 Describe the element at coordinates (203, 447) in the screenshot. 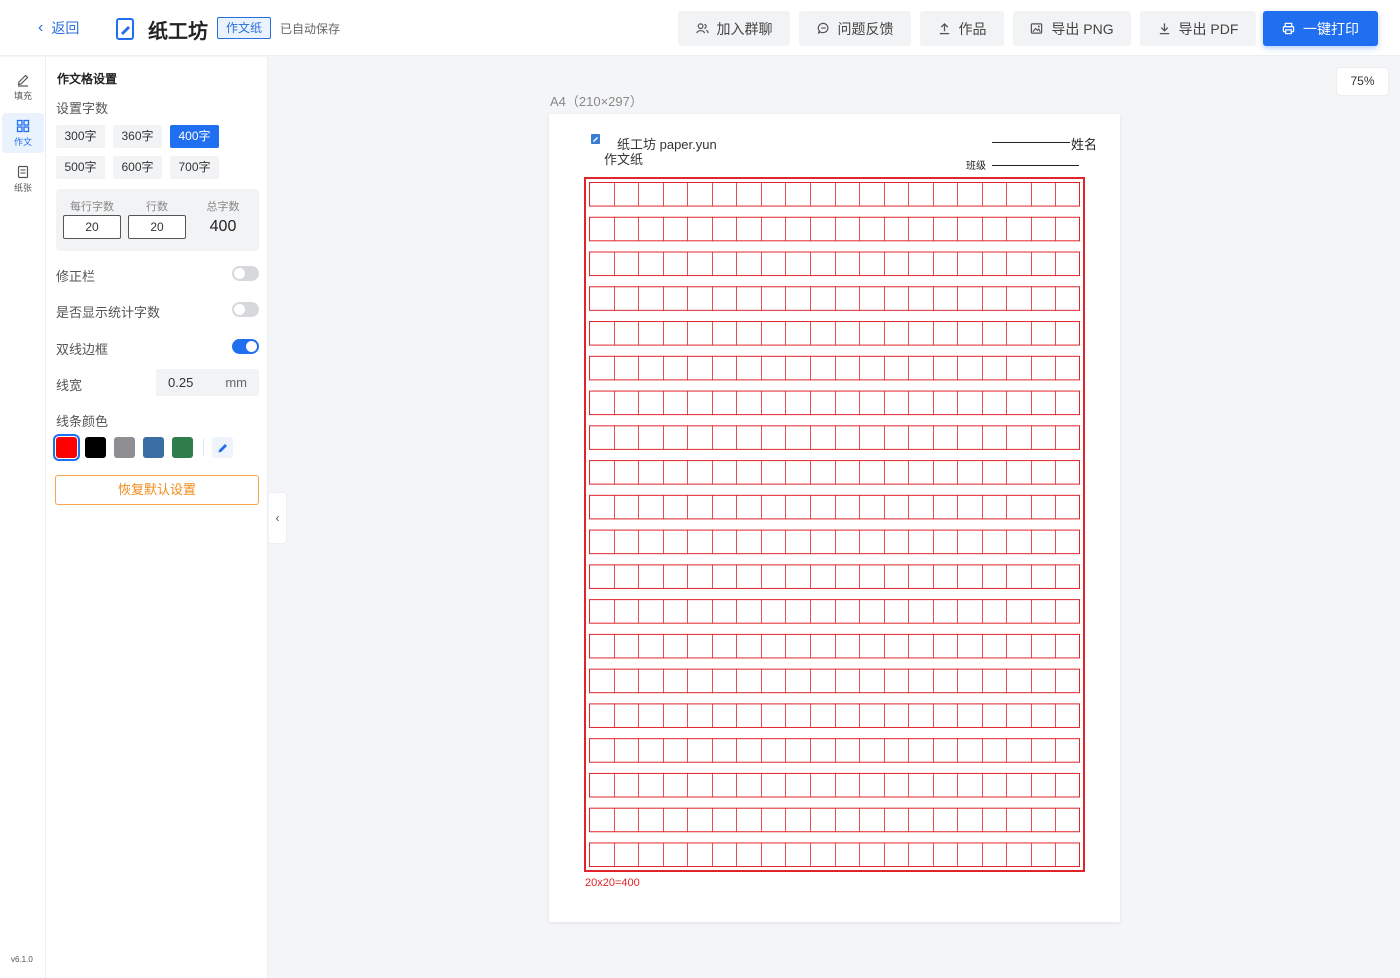

I see `swatch-divider` at that location.